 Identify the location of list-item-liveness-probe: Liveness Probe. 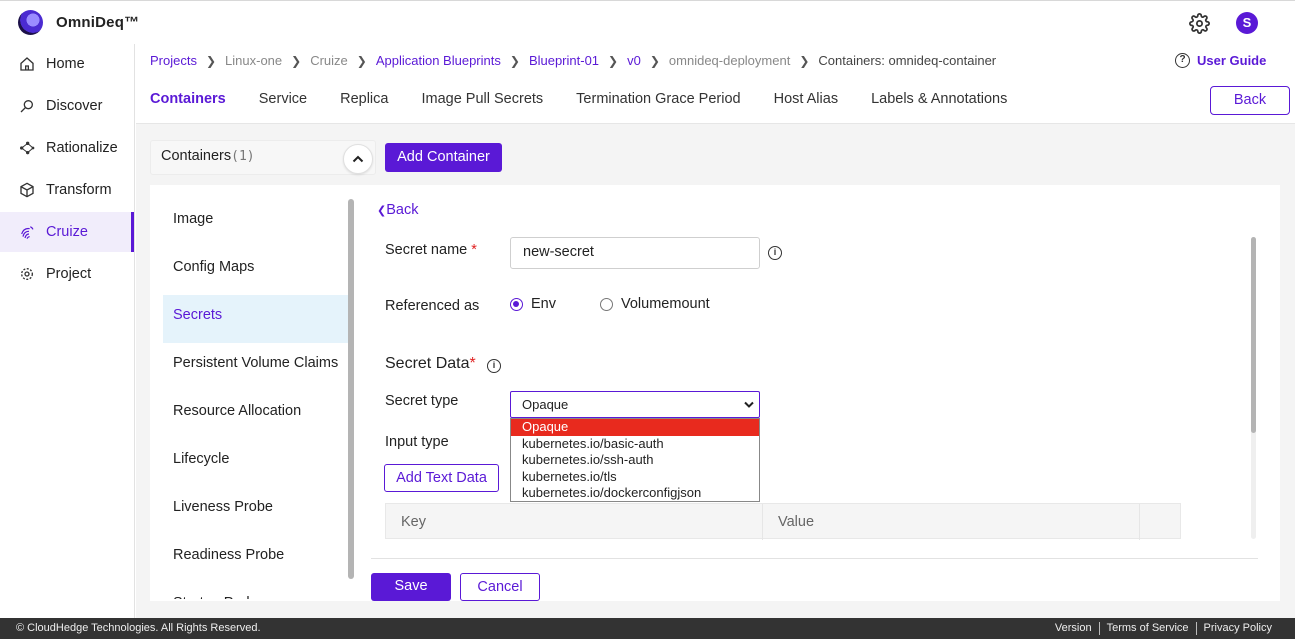
(256, 511).